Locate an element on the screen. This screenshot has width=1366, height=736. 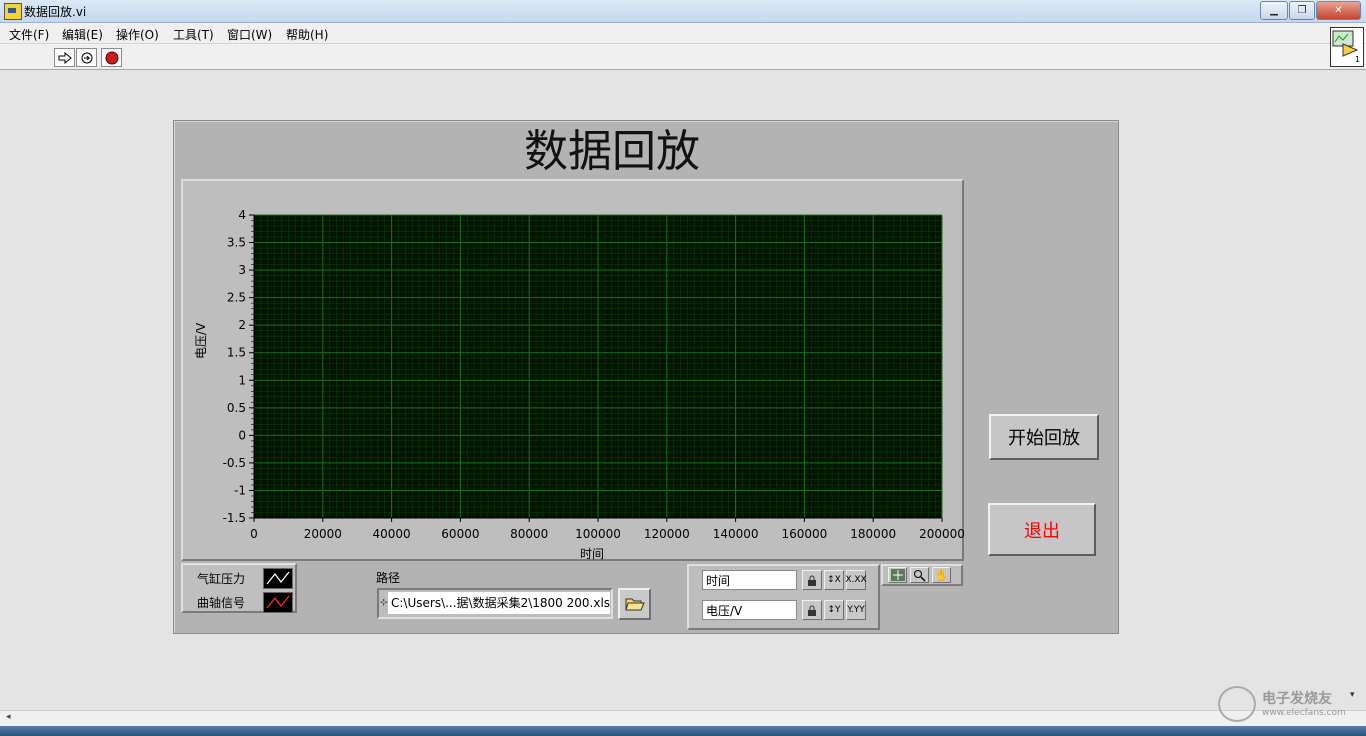
cursor-crosshair-icon is located at coordinates (897, 575).